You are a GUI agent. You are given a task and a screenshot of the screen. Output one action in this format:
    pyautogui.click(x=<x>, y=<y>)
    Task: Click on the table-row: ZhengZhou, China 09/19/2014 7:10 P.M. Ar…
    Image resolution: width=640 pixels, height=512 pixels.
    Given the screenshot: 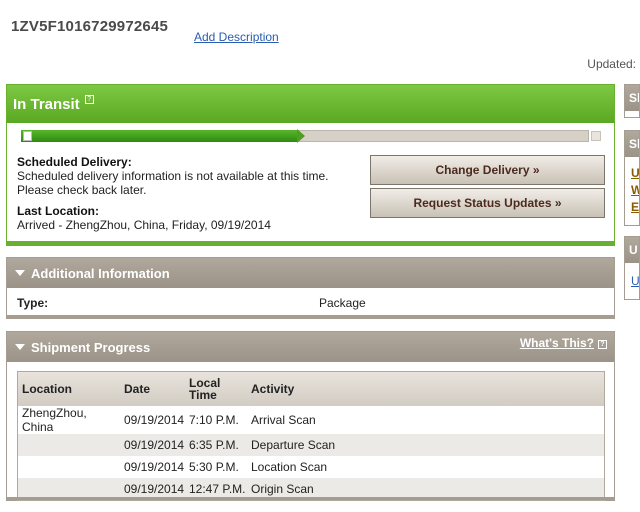 What is the action you would take?
    pyautogui.click(x=311, y=420)
    